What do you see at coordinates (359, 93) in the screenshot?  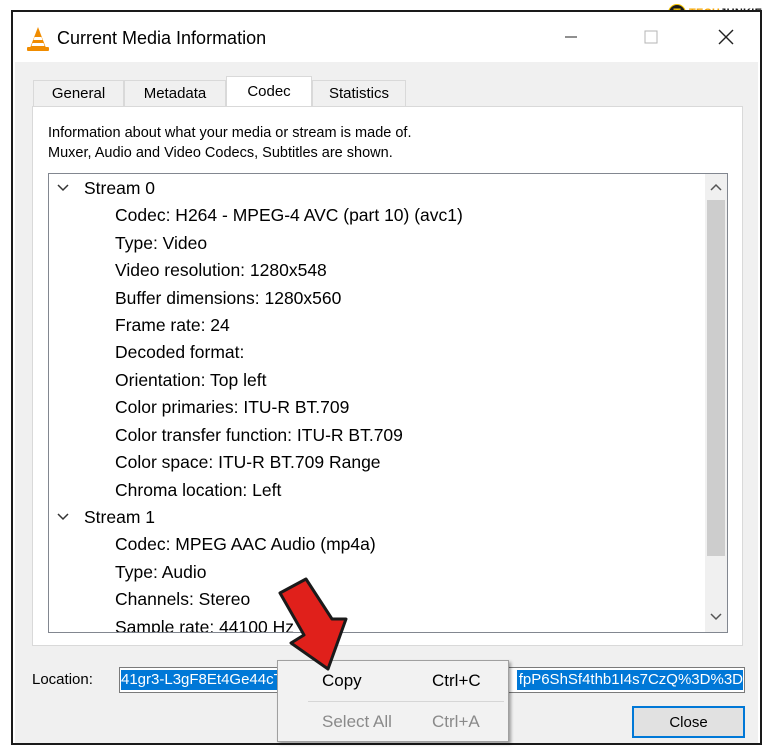 I see `tab-statistics: Statistics` at bounding box center [359, 93].